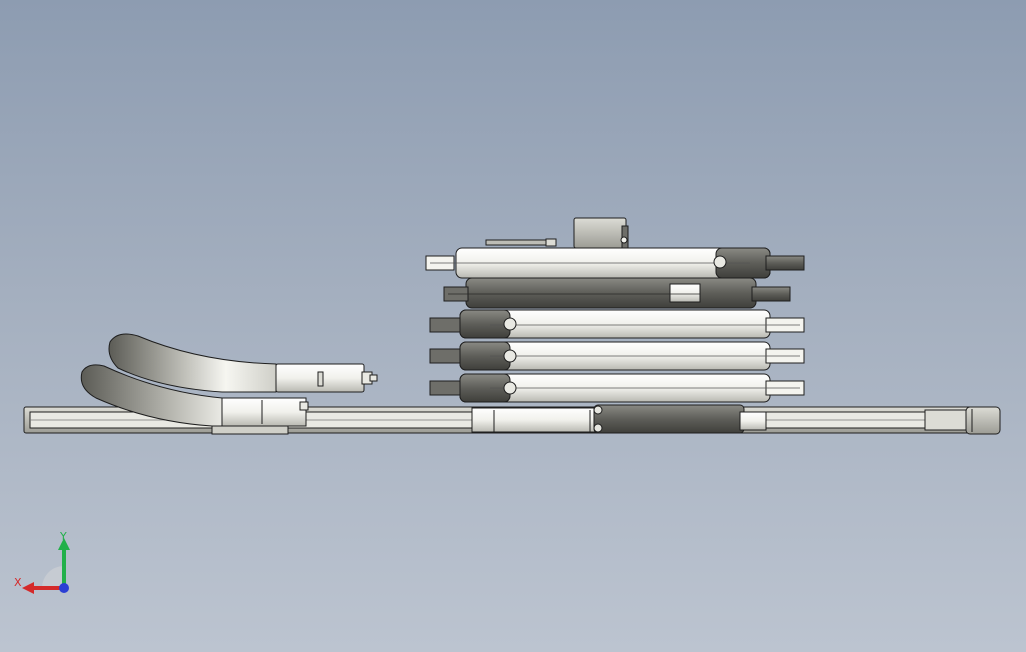  I want to click on coordinate-triad: Y X, so click(44, 565).